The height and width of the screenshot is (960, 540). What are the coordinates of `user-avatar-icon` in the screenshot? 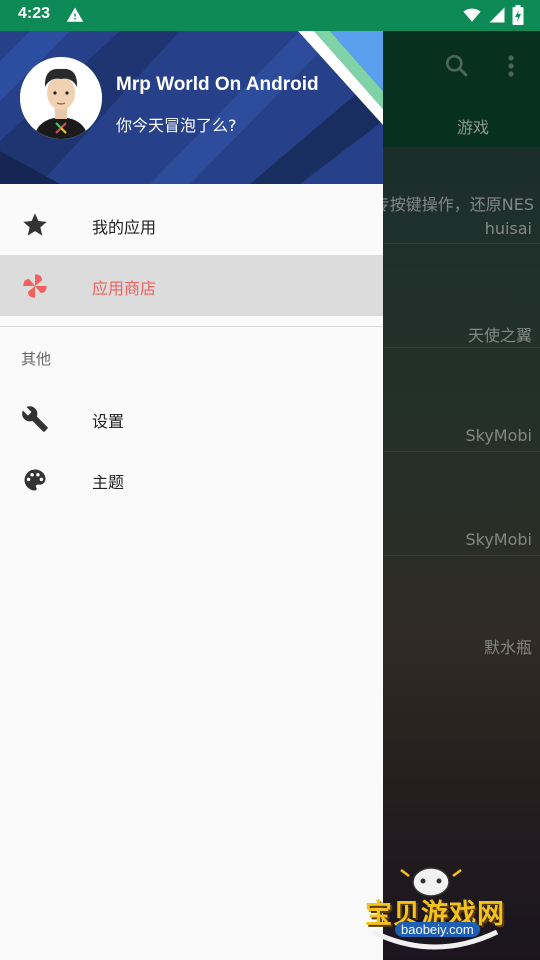 It's located at (61, 98).